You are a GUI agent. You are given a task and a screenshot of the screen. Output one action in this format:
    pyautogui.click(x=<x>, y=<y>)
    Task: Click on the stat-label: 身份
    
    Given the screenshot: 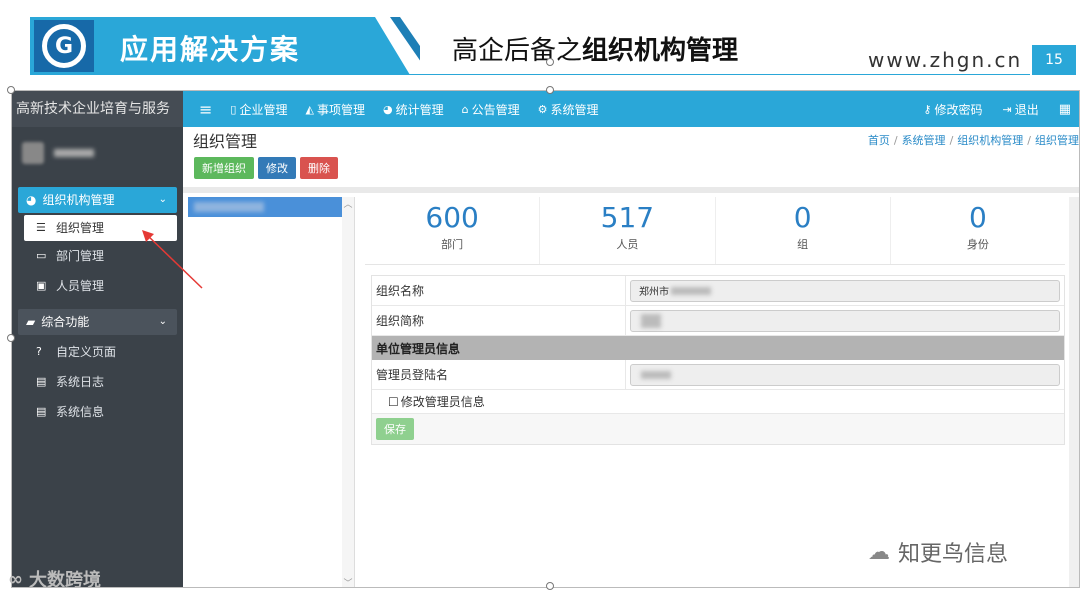 What is the action you would take?
    pyautogui.click(x=977, y=244)
    